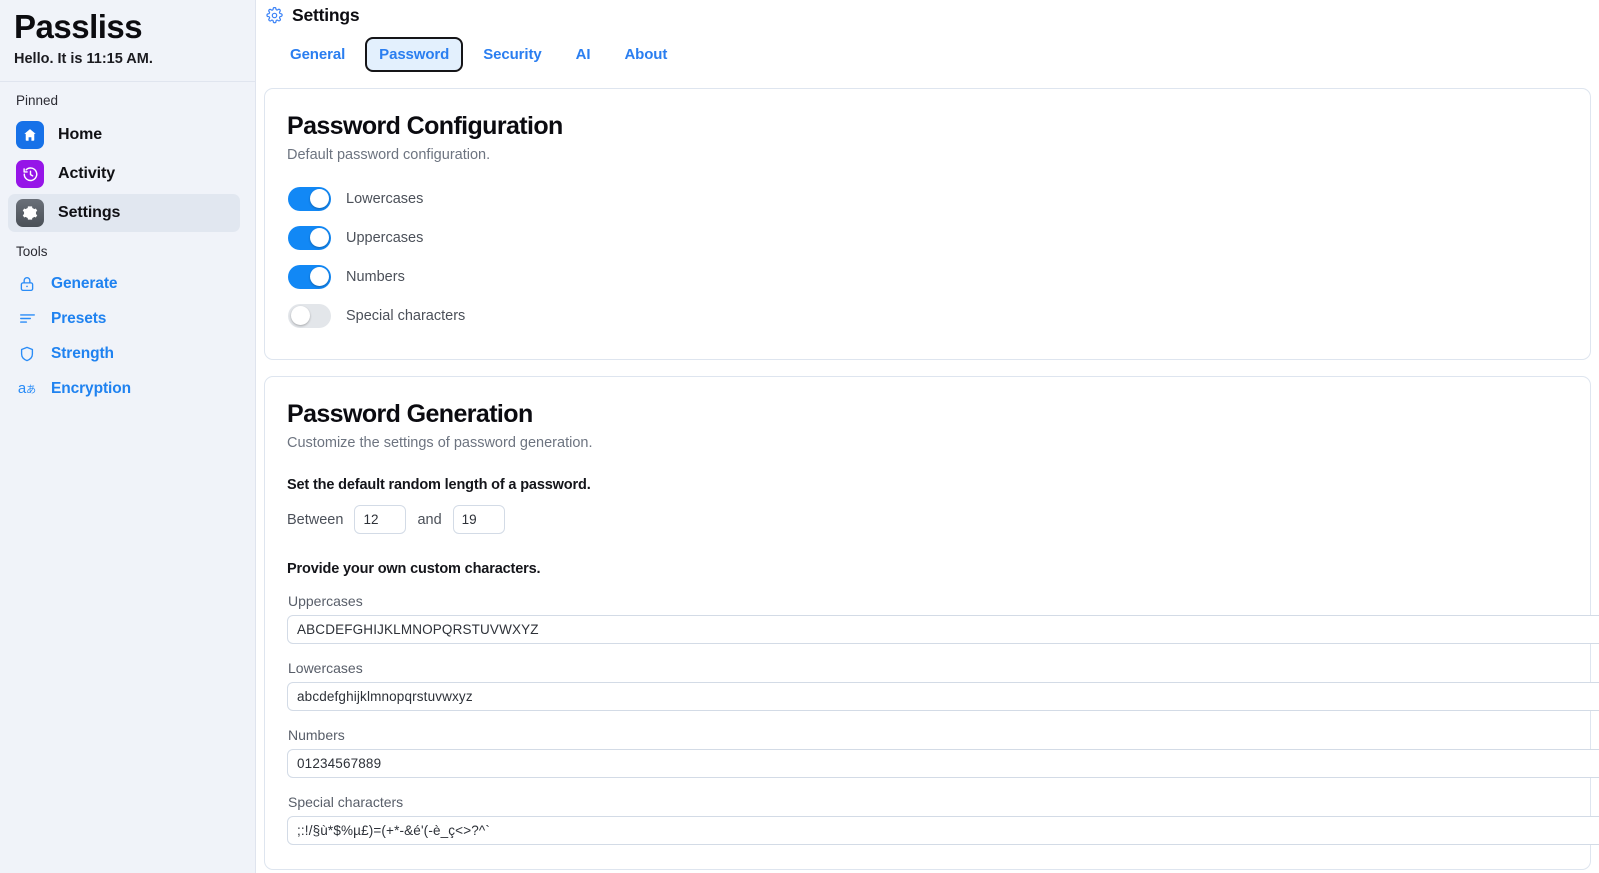 The width and height of the screenshot is (1599, 873). I want to click on page-header: Settings, so click(927, 13).